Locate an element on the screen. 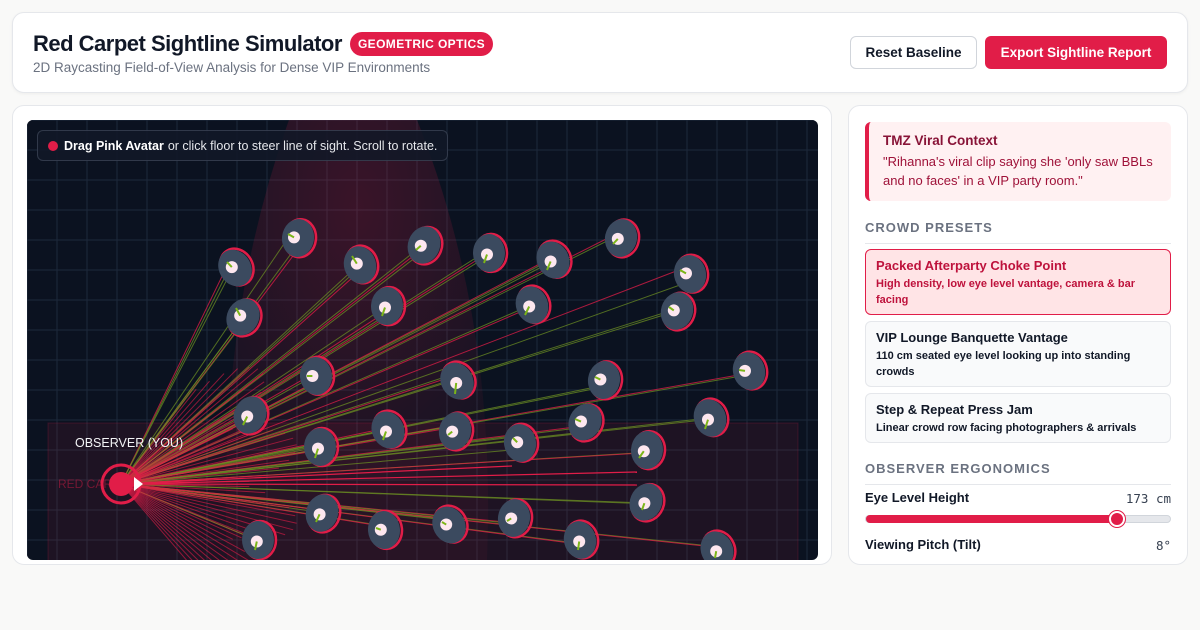 The width and height of the screenshot is (1200, 630). pitch-value: 8° is located at coordinates (1163, 545).